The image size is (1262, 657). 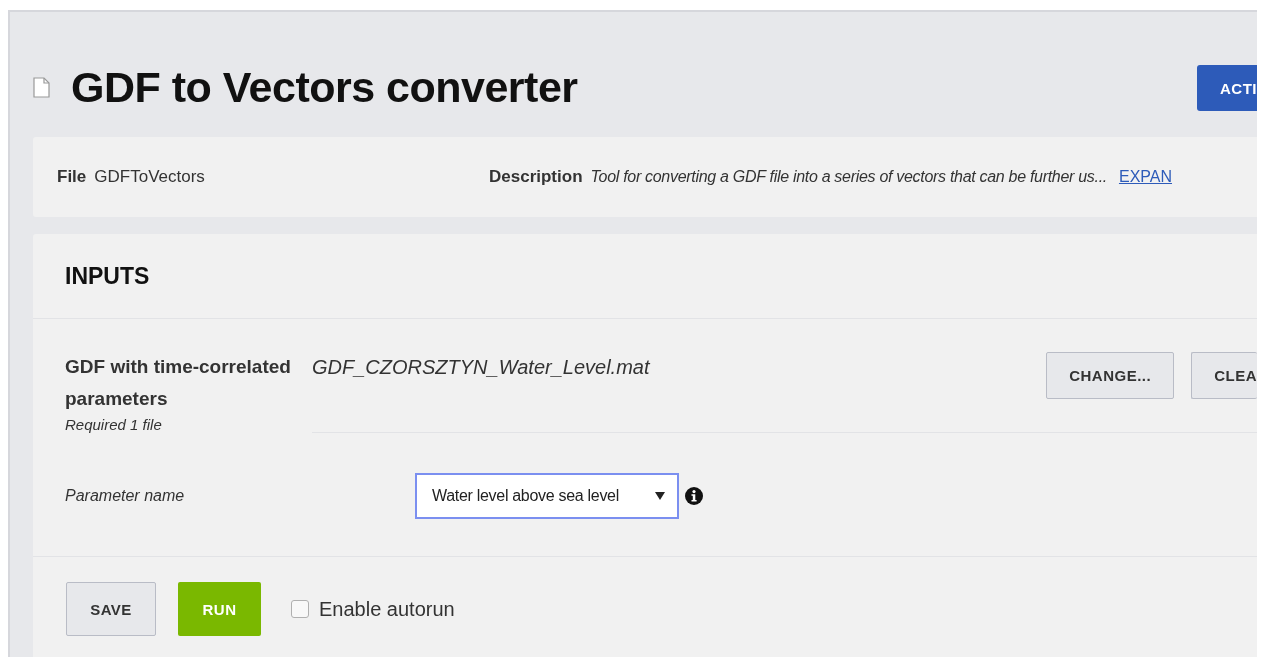 What do you see at coordinates (114, 425) in the screenshot?
I see `required-hint: Required 1 file` at bounding box center [114, 425].